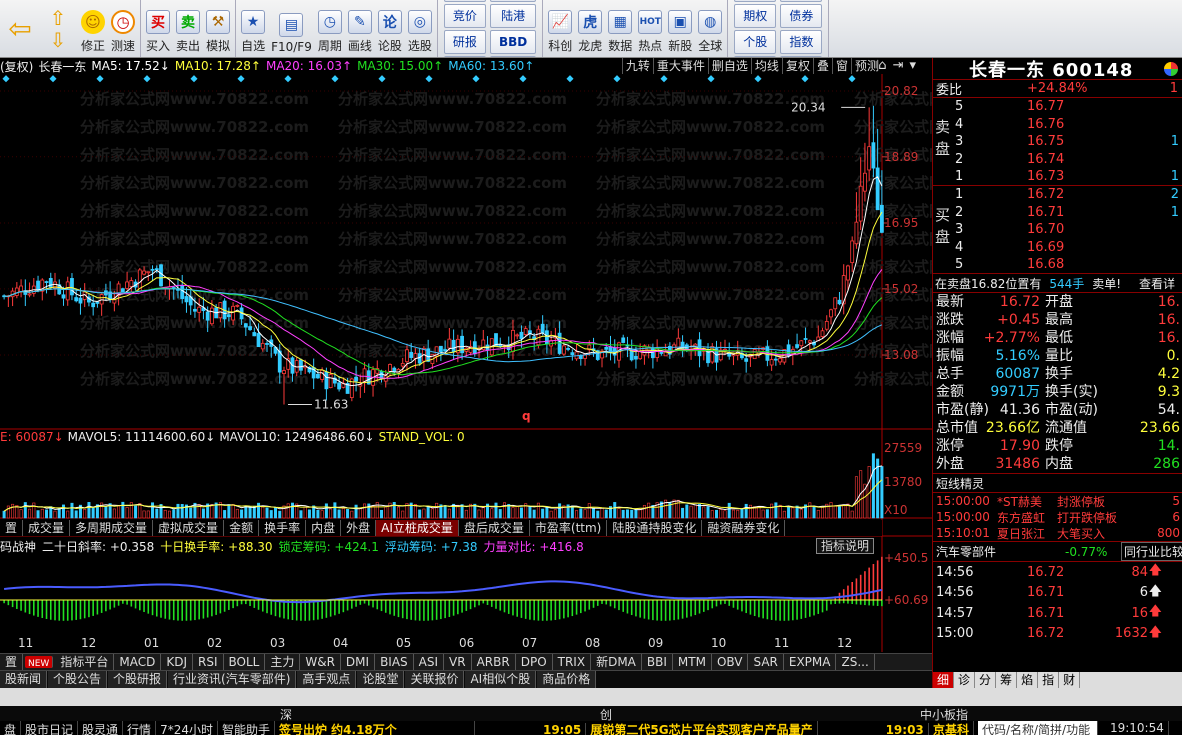  What do you see at coordinates (1057, 124) in the screenshot?
I see `sell-level: 4 16.76` at bounding box center [1057, 124].